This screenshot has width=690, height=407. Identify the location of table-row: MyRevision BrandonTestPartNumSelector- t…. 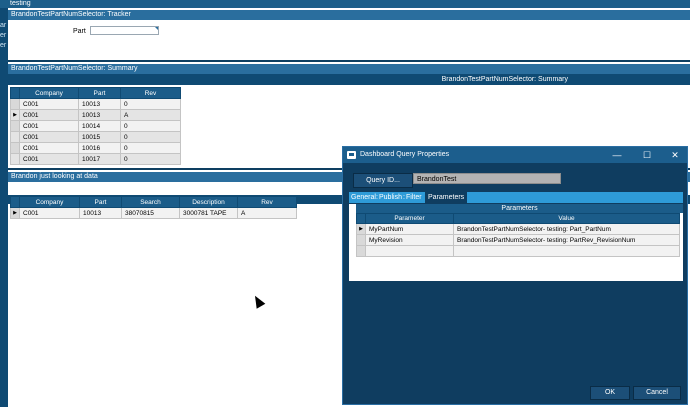
(518, 240).